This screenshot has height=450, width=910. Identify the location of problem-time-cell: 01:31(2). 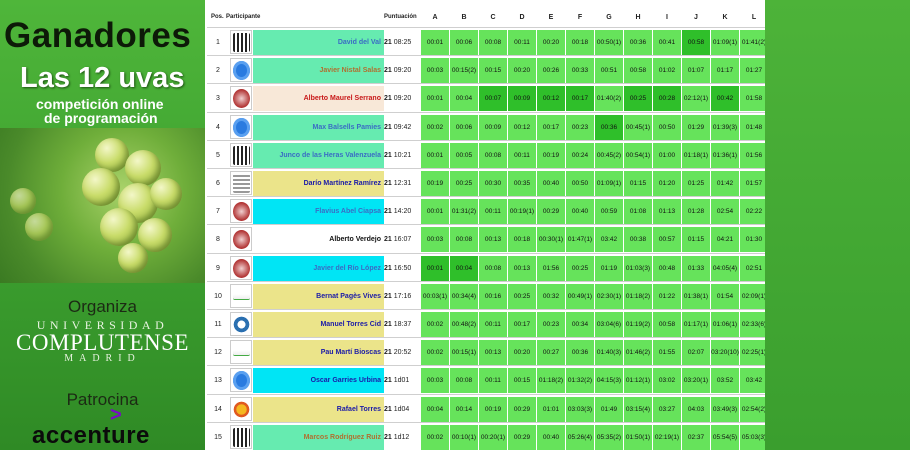
(464, 212).